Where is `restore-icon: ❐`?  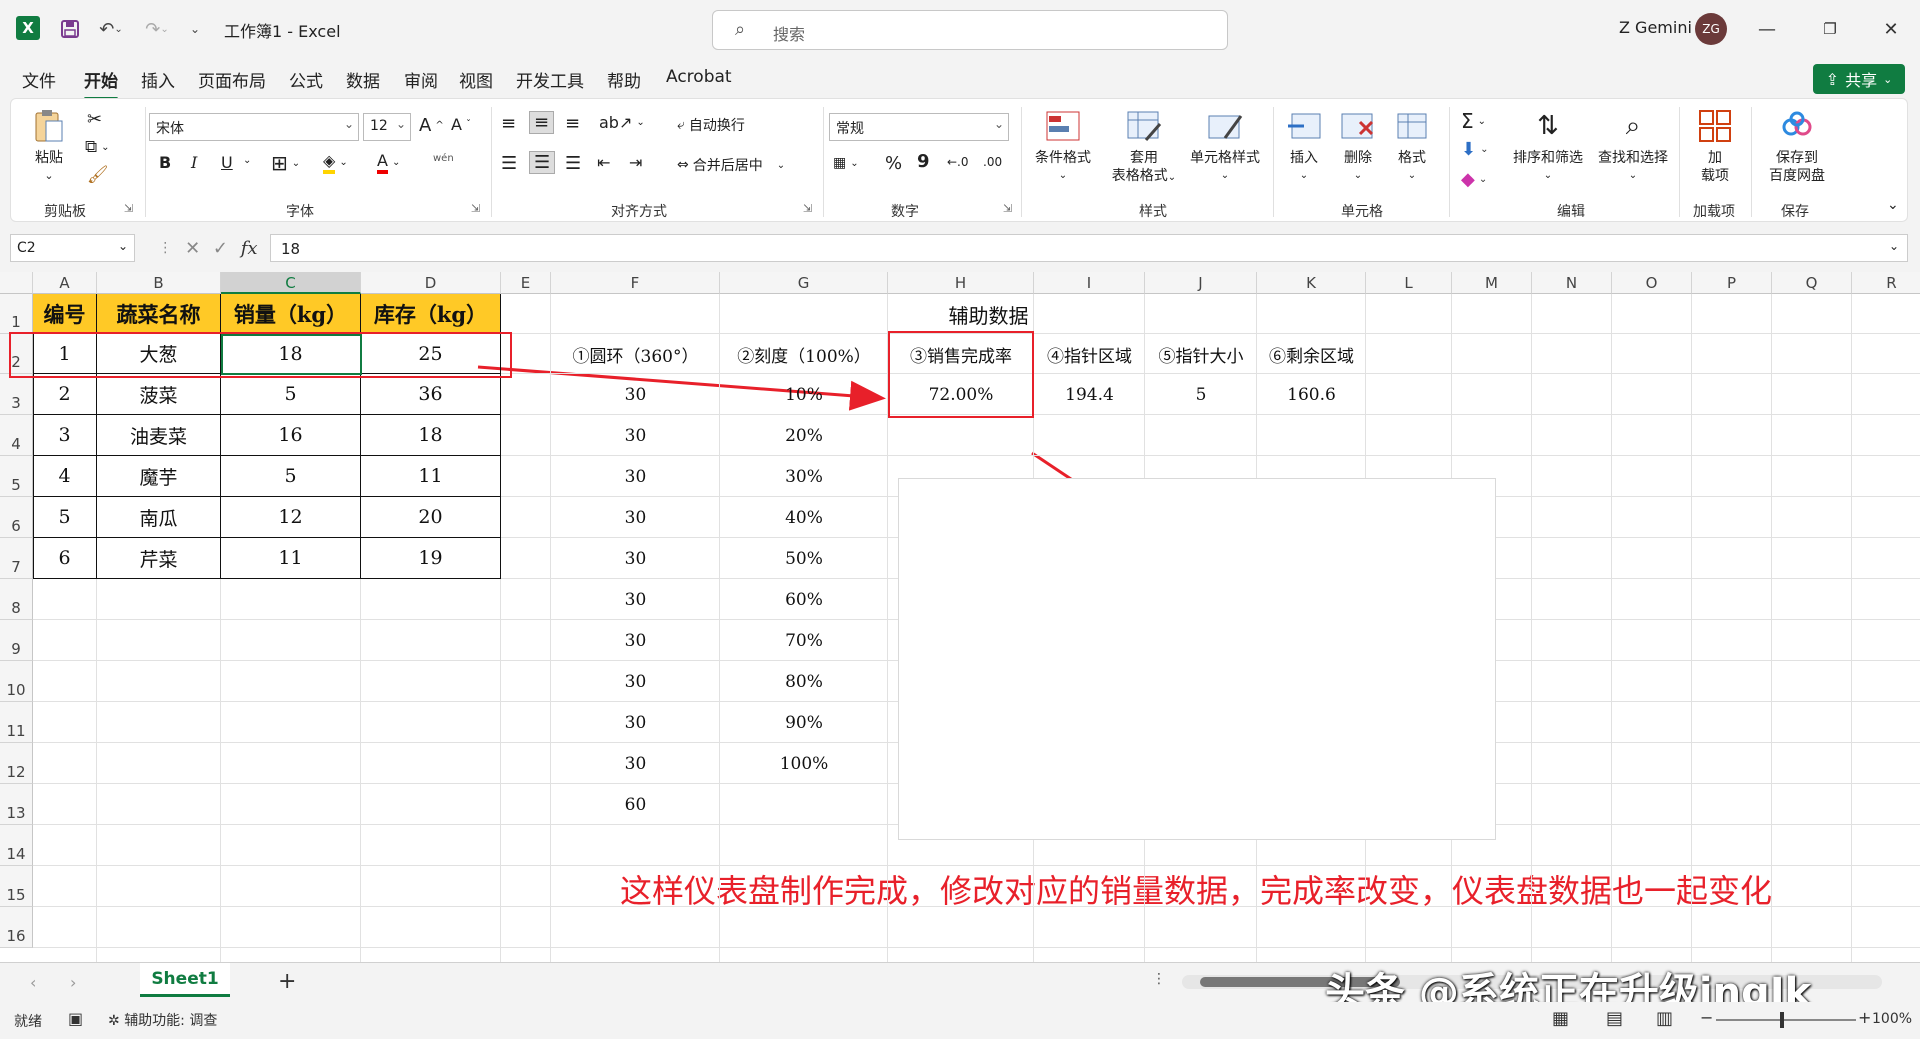 restore-icon: ❐ is located at coordinates (1830, 29).